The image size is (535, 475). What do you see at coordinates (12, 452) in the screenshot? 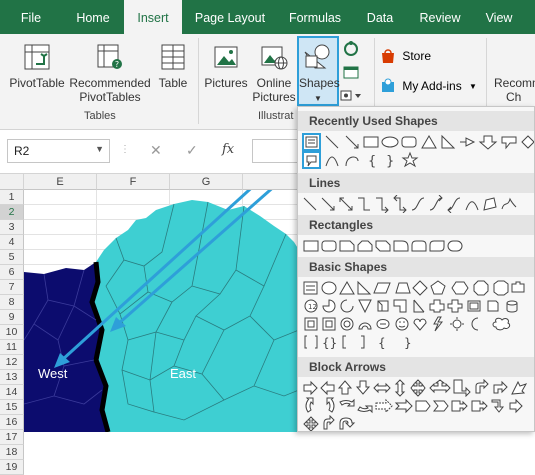
I see `row-header-18: 18` at bounding box center [12, 452].